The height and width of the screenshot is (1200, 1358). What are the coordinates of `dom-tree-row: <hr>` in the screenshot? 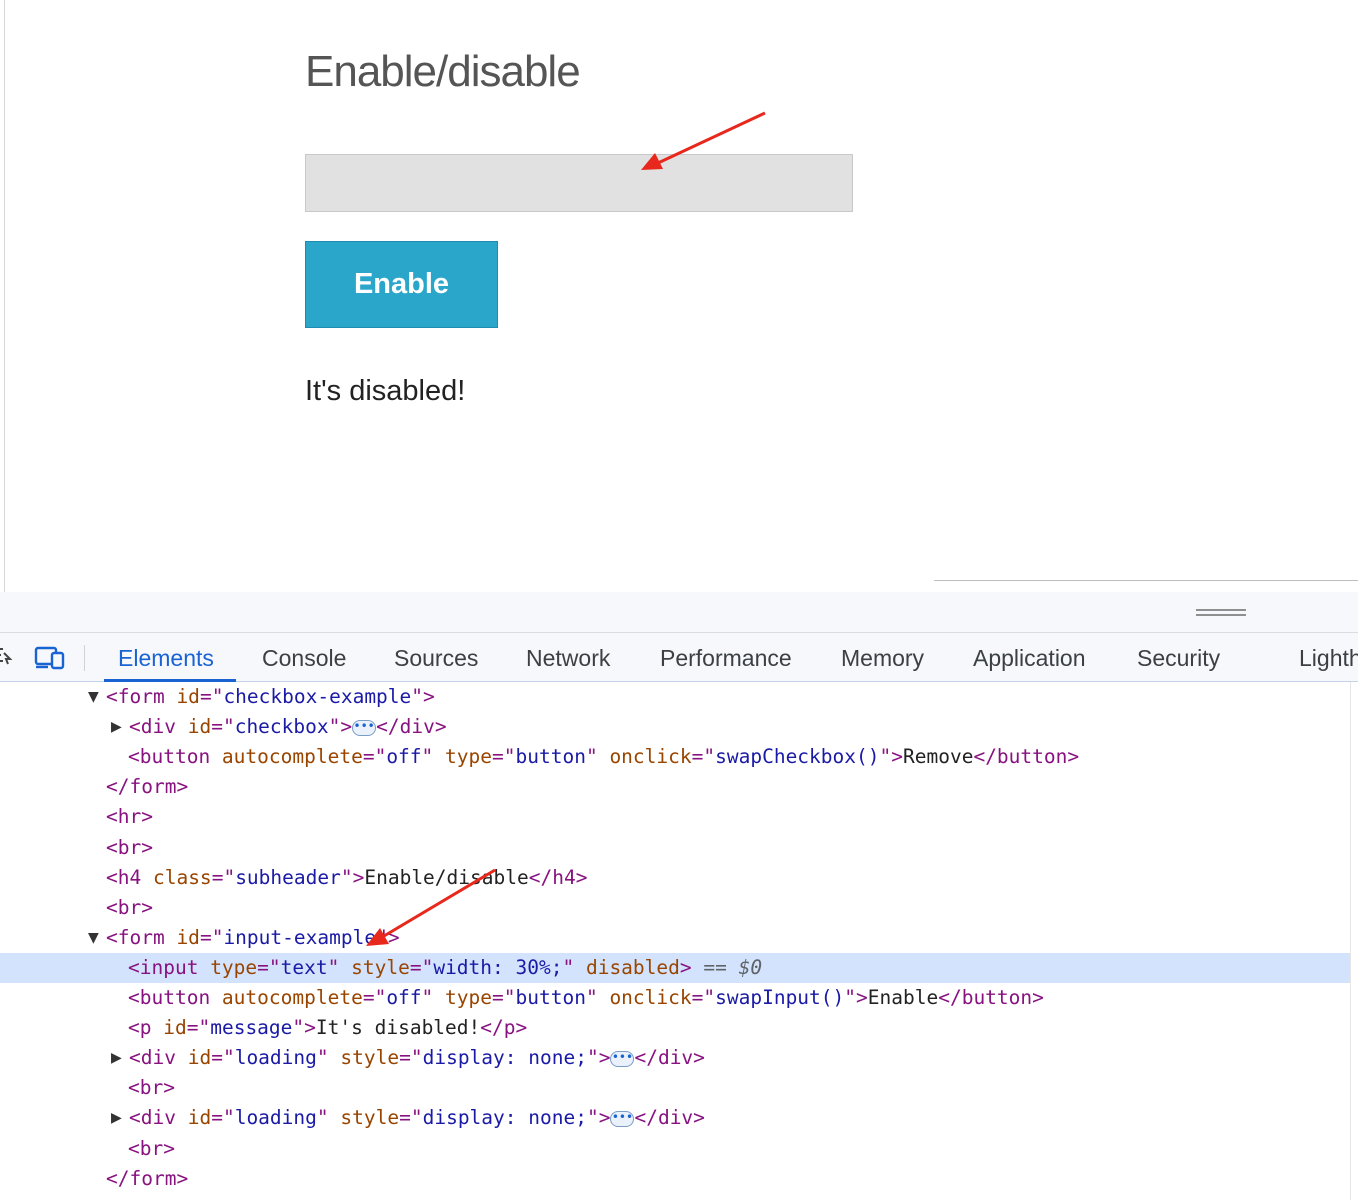 It's located at (675, 817).